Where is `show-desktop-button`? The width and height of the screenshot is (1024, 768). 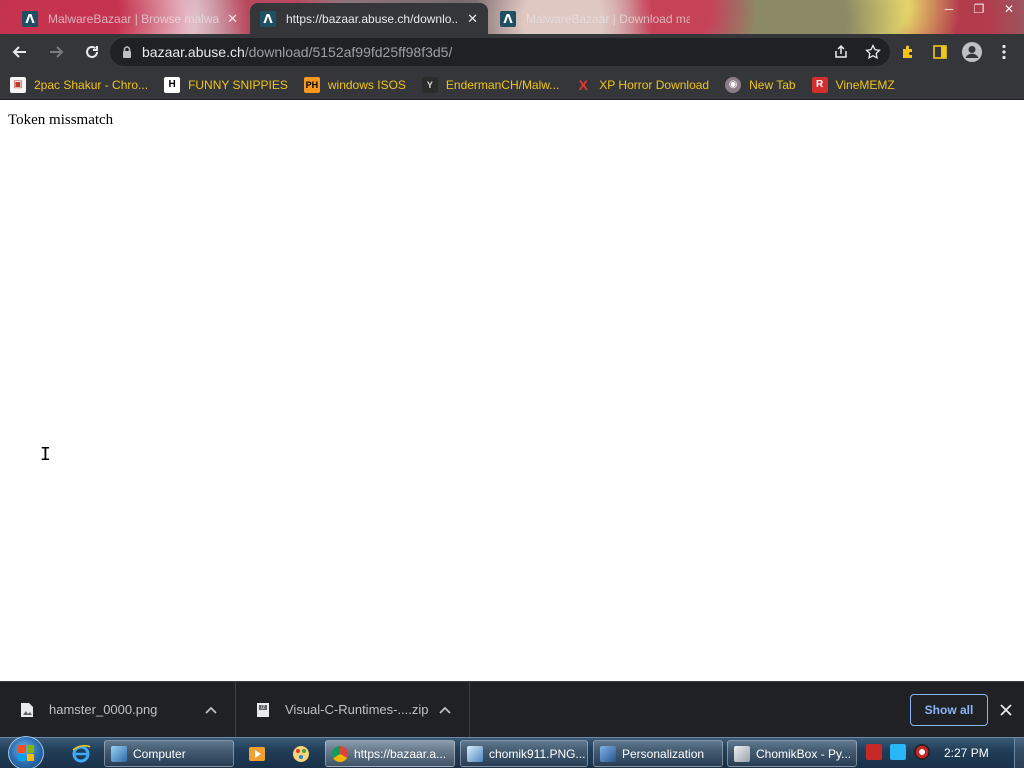
show-desktop-button is located at coordinates (1019, 753).